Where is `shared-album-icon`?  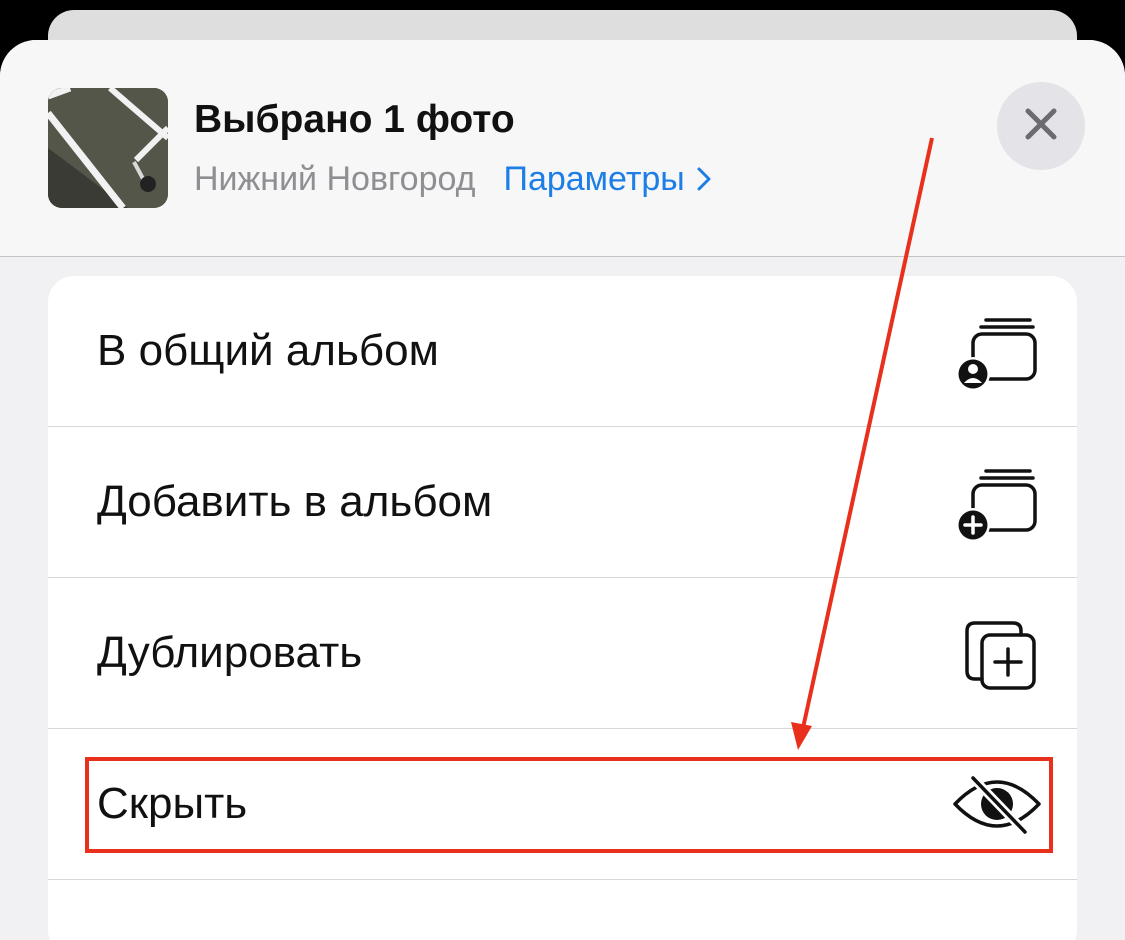 shared-album-icon is located at coordinates (997, 351).